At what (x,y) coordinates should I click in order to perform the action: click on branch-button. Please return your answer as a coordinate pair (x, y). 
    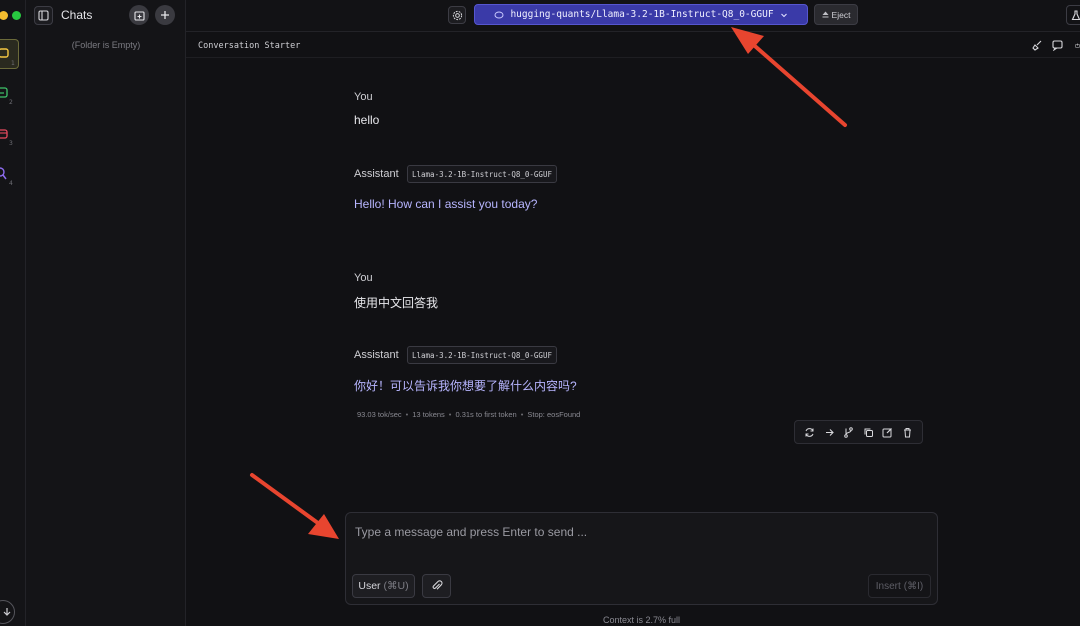
    Looking at the image, I should click on (849, 432).